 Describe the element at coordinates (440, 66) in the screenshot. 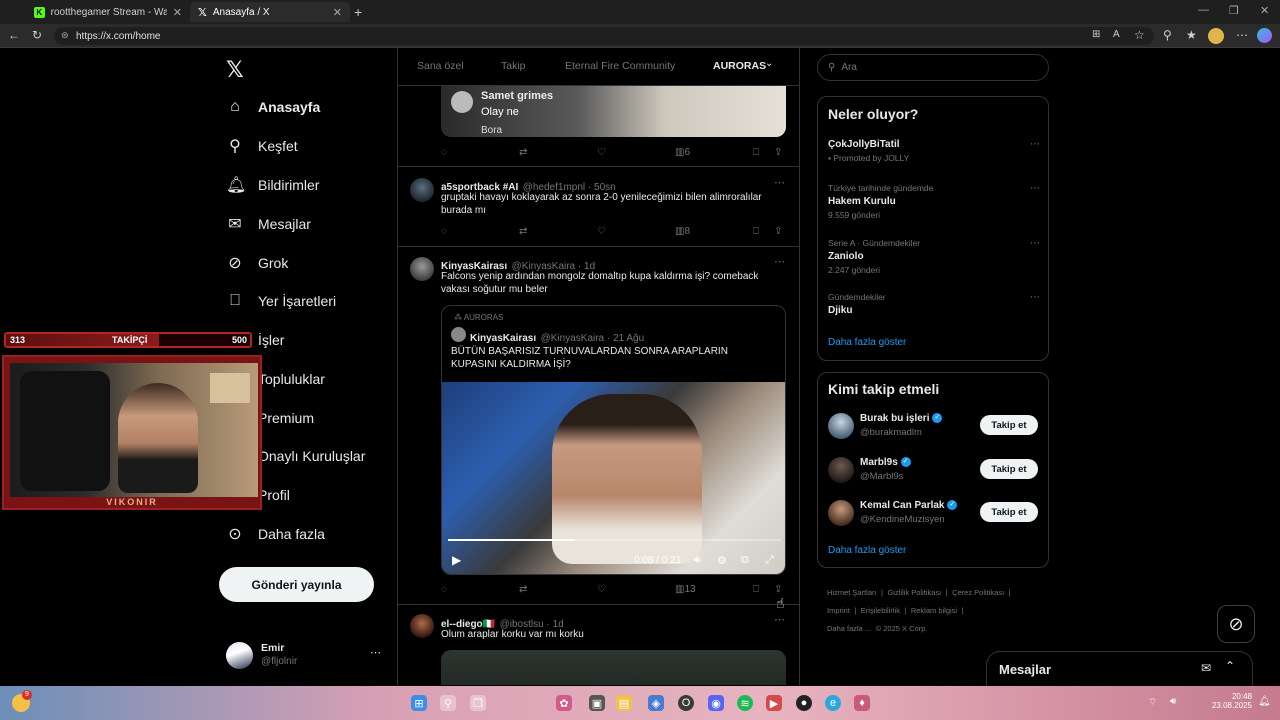

I see `tab-for-you: Sana özel` at that location.